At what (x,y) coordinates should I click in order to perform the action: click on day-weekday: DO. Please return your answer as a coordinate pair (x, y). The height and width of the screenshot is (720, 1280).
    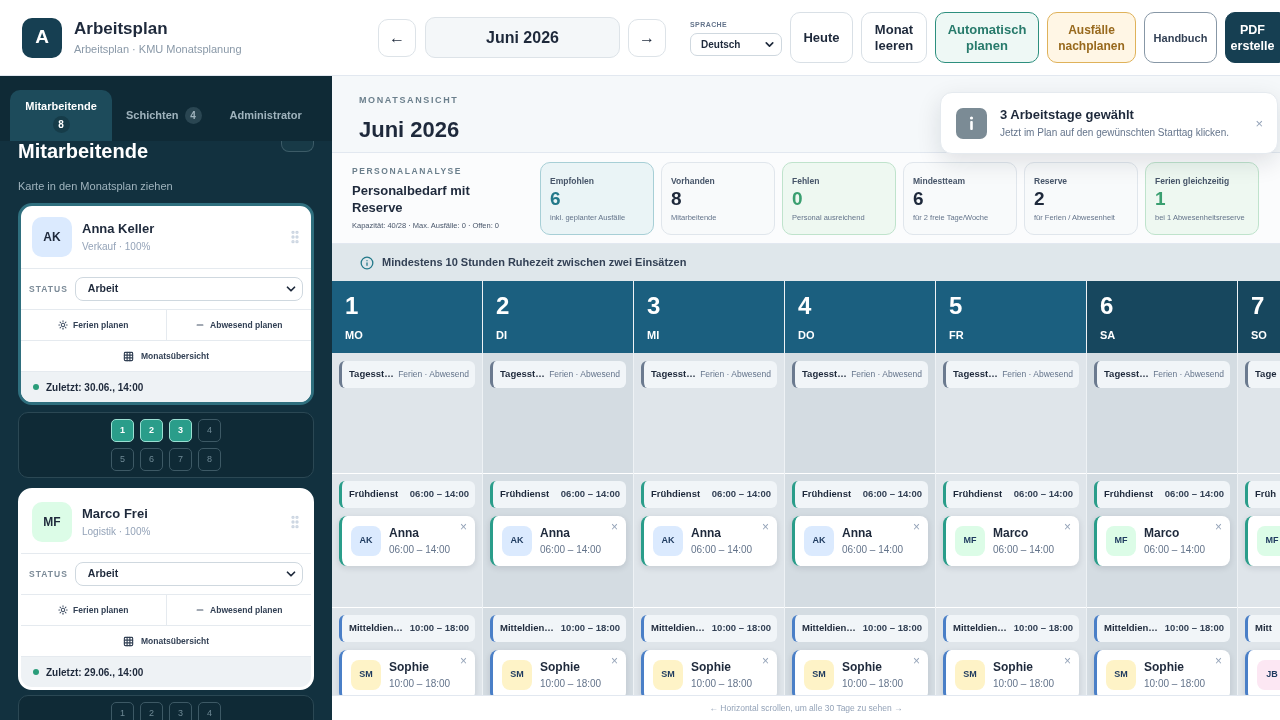
    Looking at the image, I should click on (806, 335).